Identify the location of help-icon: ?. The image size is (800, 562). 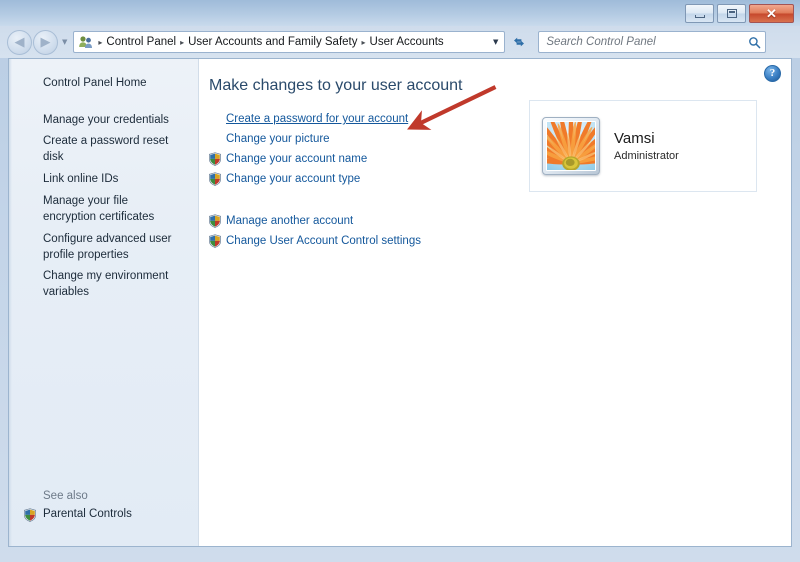
(772, 73).